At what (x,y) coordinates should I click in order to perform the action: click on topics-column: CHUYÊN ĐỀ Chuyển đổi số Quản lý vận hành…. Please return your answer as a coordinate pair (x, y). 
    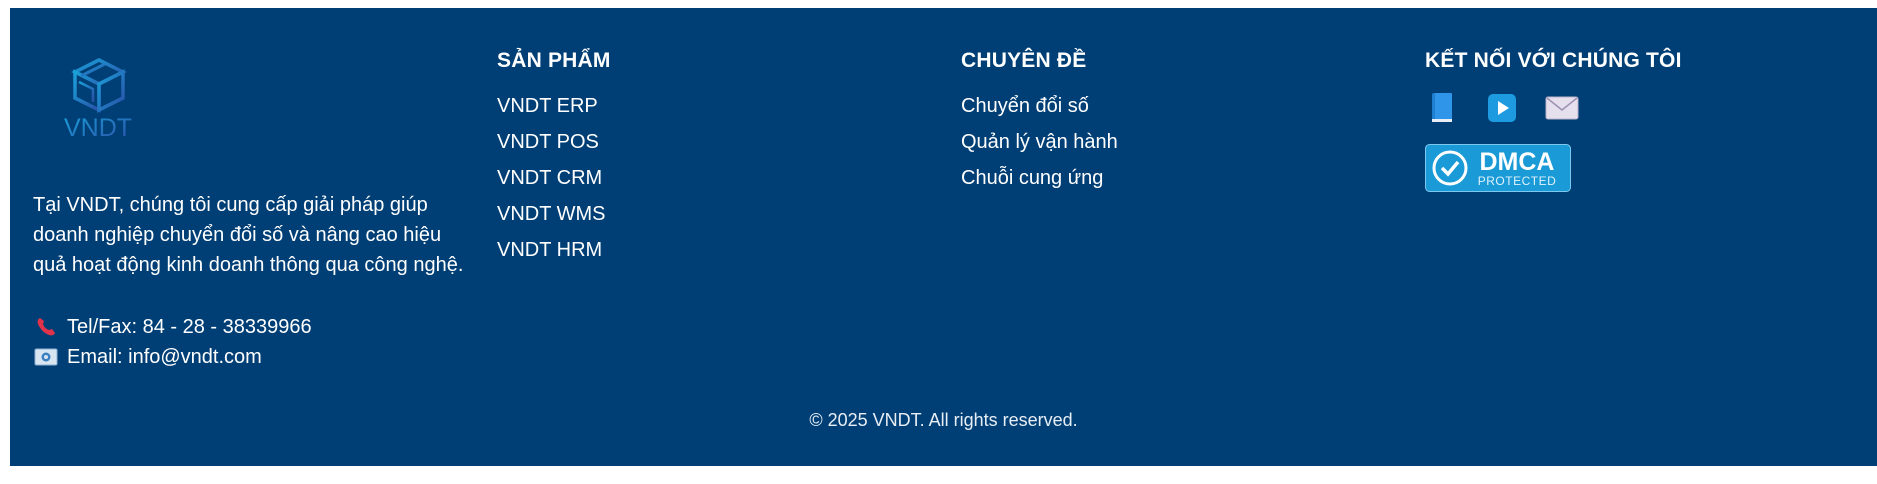
    Looking at the image, I should click on (1039, 121).